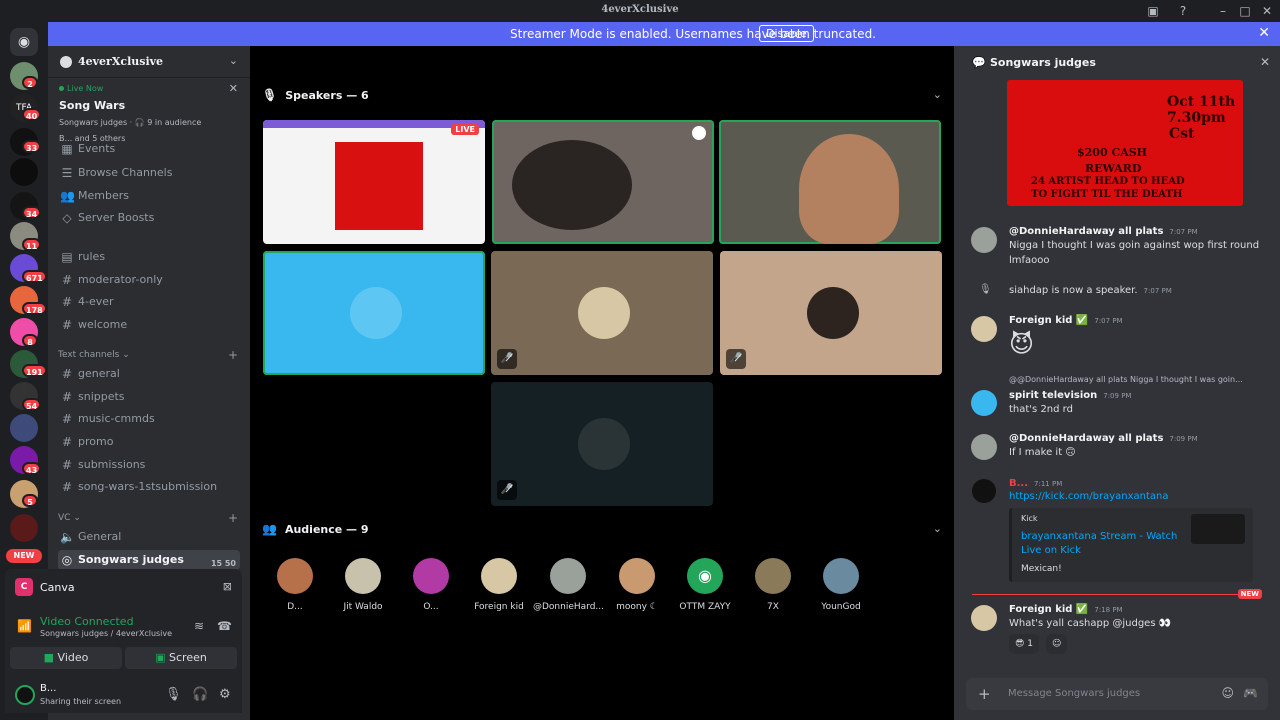  Describe the element at coordinates (1024, 644) in the screenshot. I see `reaction-pill: 😎 1` at that location.